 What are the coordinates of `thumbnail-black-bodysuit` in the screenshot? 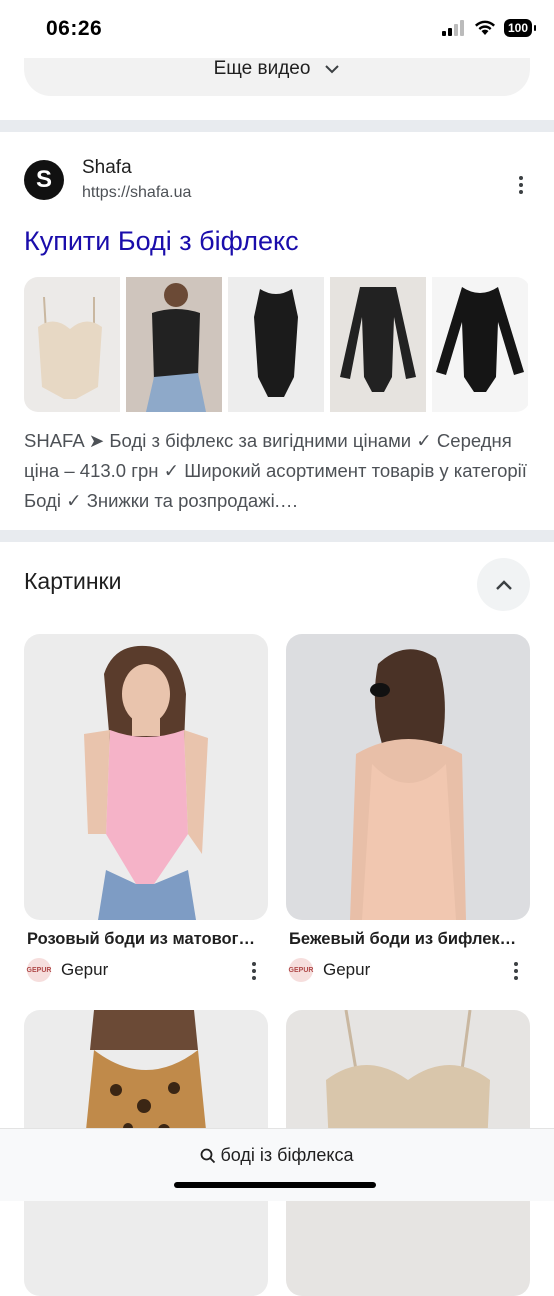 It's located at (480, 344).